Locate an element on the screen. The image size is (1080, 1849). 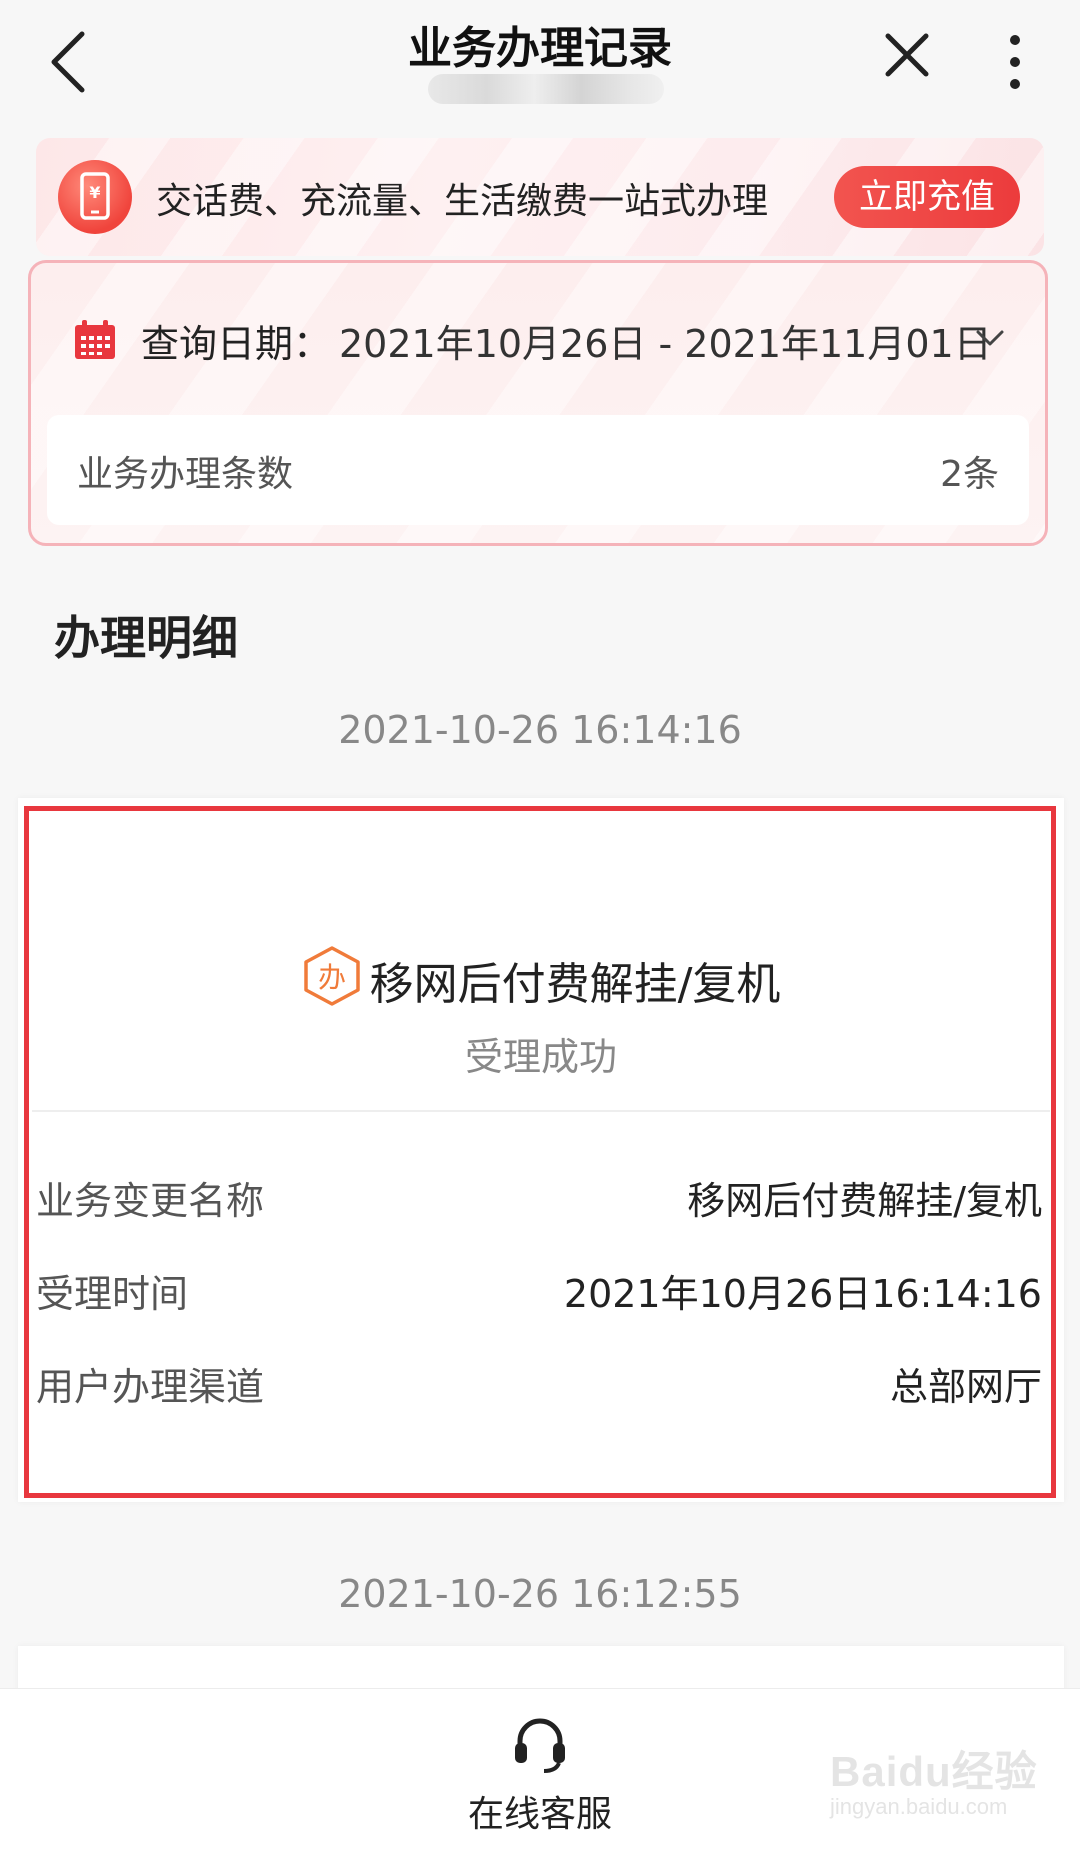
phone-payment-icon: ¥ is located at coordinates (95, 197).